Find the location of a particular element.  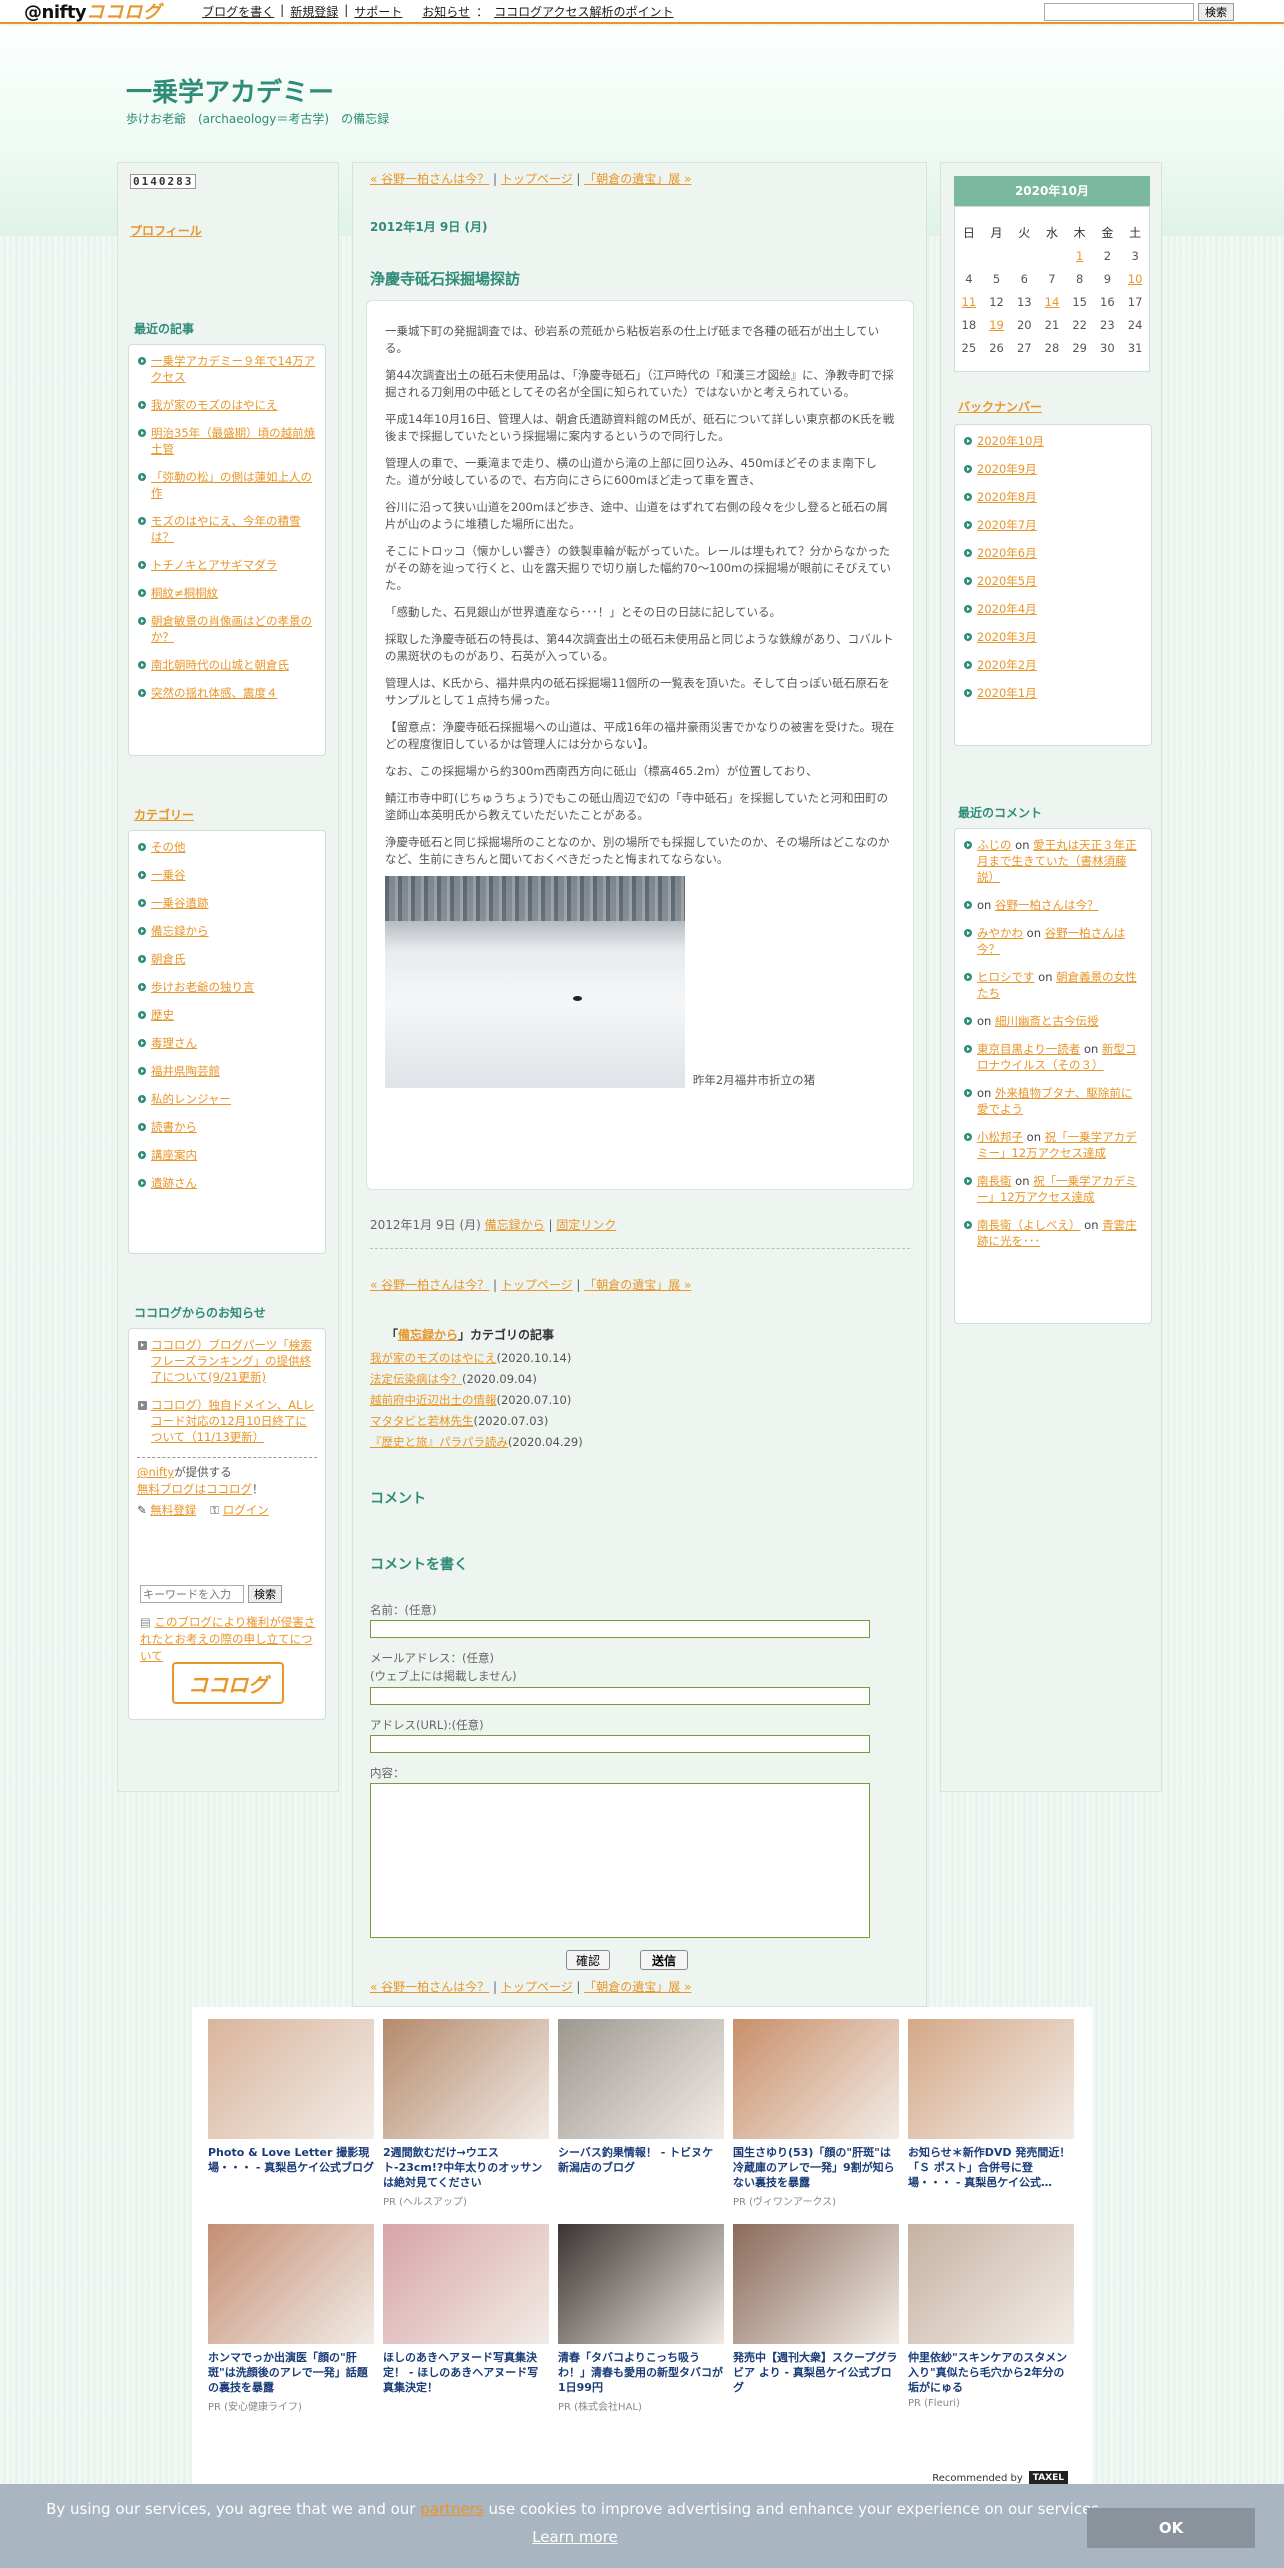

category-link: 備忘録から is located at coordinates (180, 931).